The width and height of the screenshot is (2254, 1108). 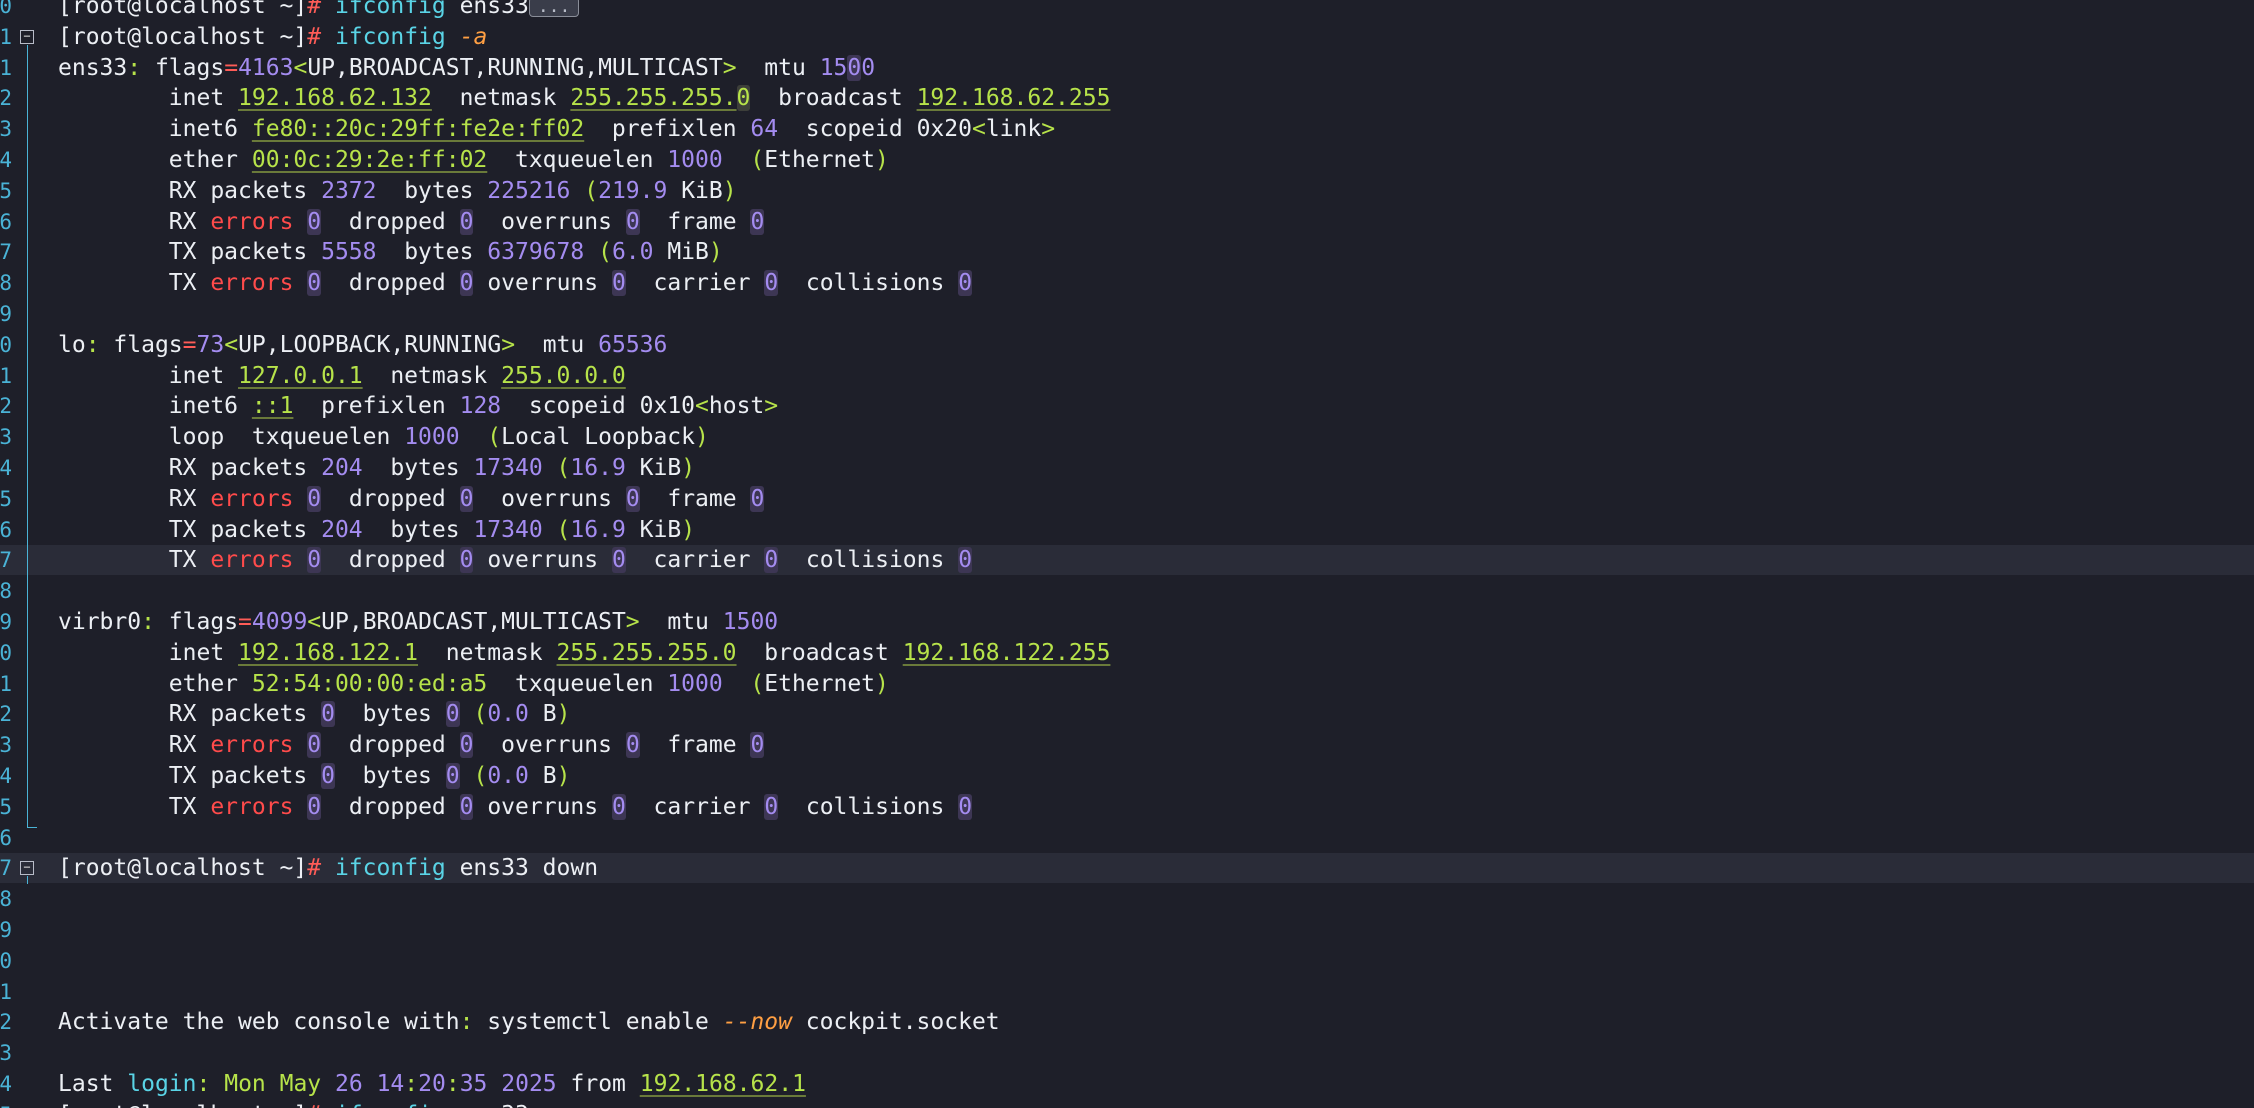 I want to click on token: carrier, so click(x=695, y=283).